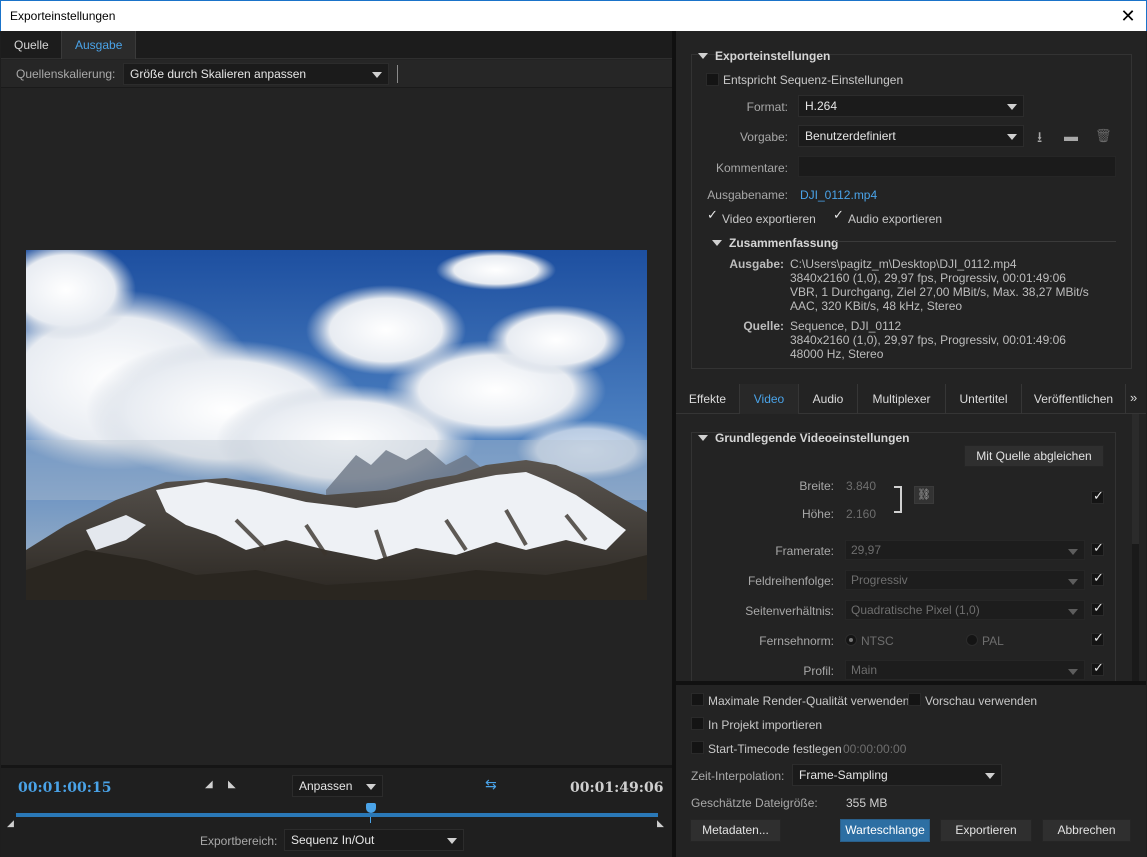 This screenshot has width=1147, height=857. What do you see at coordinates (697, 699) in the screenshot?
I see `max-quality-checkbox` at bounding box center [697, 699].